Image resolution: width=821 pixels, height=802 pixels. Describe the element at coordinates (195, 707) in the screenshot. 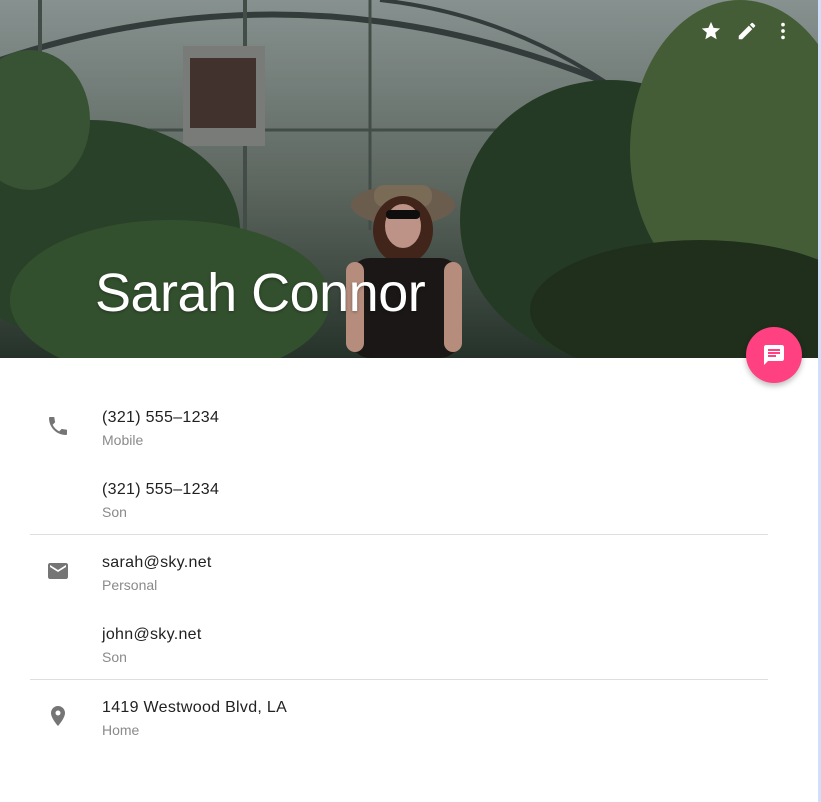

I see `address: 1419 Westwood Blvd, LA` at that location.